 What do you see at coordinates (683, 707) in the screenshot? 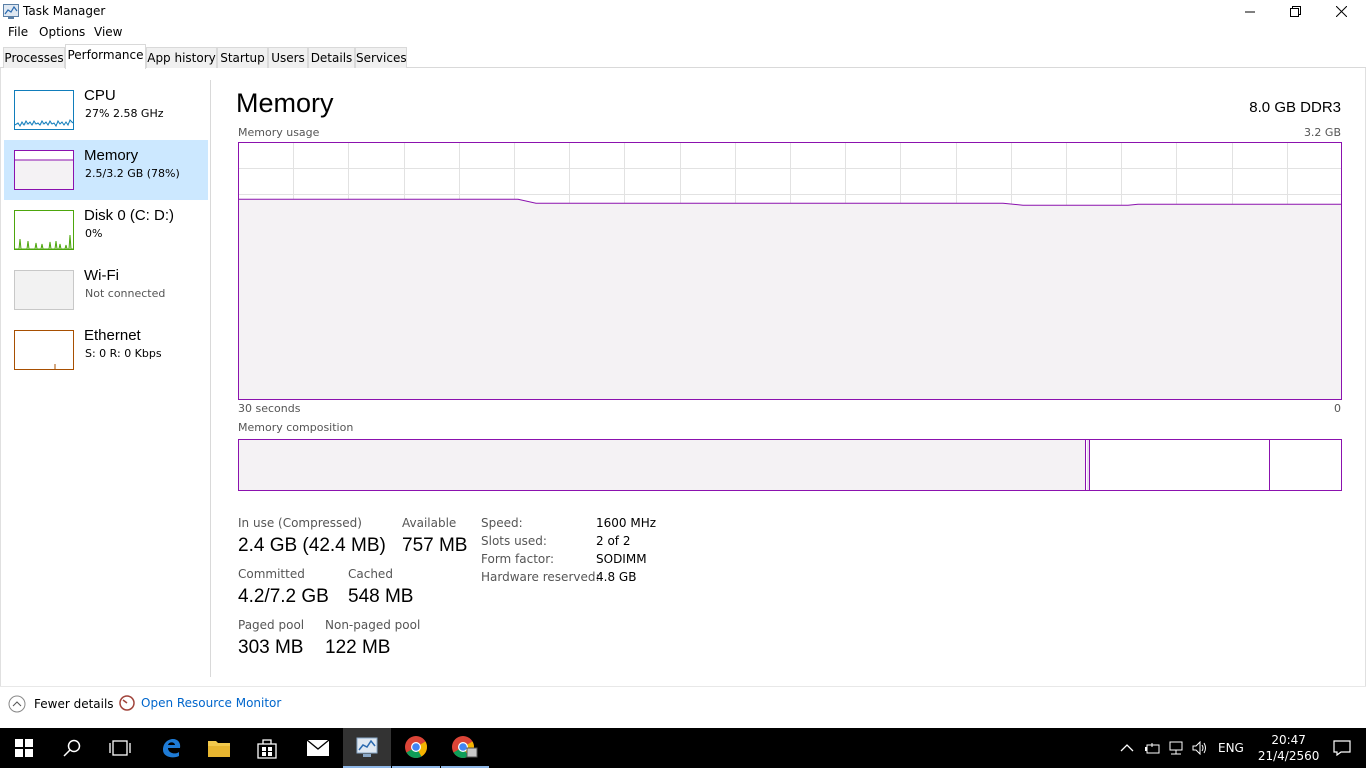
I see `footer-bar: Fewer details Open Resource Monitor` at bounding box center [683, 707].